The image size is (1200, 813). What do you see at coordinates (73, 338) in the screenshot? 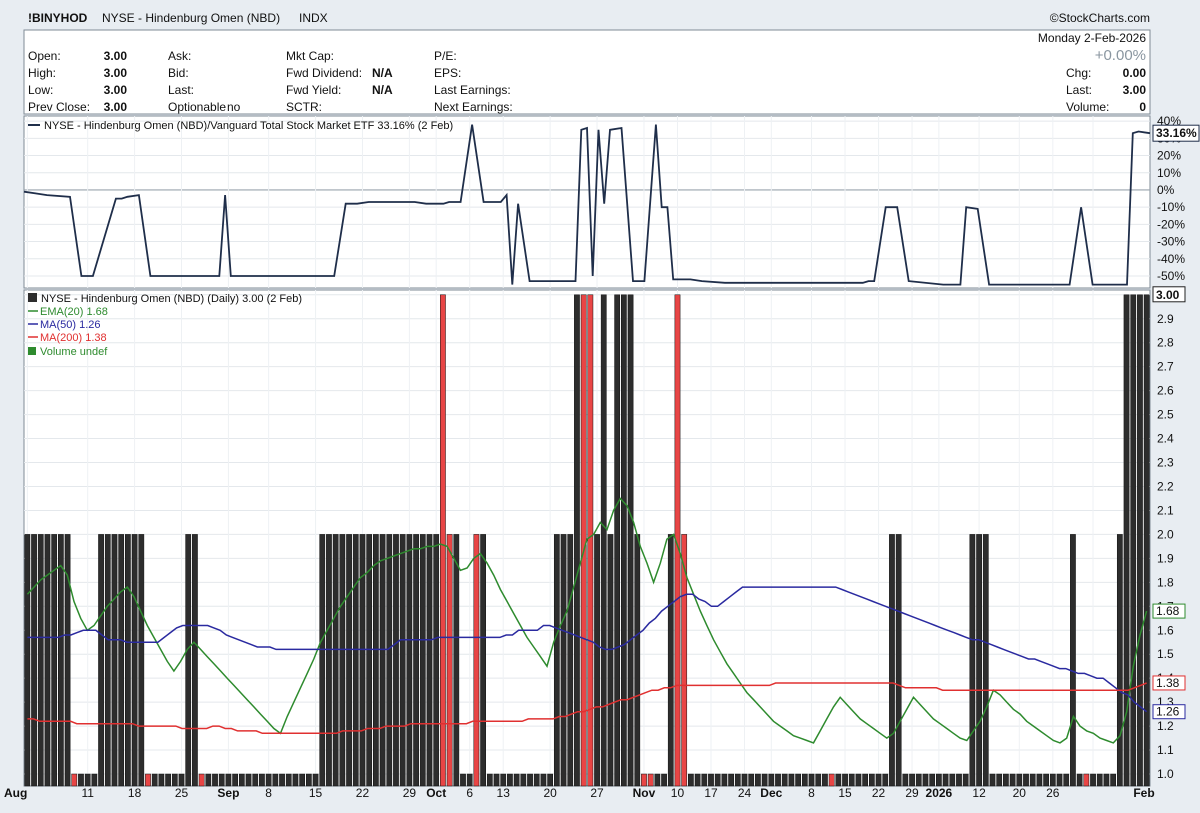
I see `ma-legend-label: MA(200) 1.38` at bounding box center [73, 338].